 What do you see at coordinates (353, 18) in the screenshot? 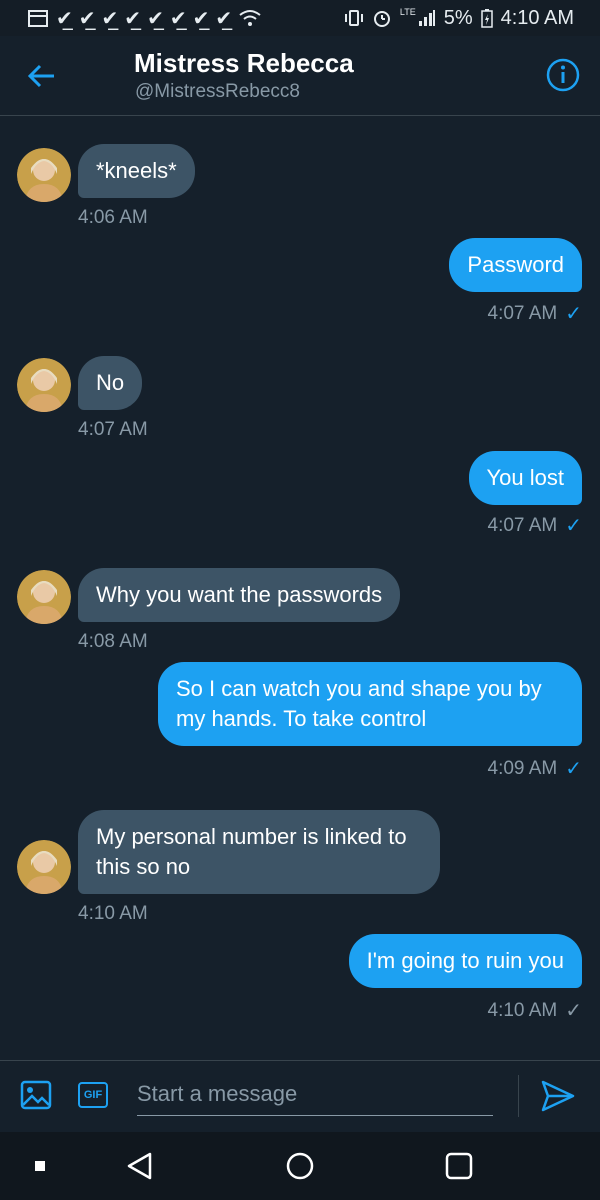
I see `vibrate-icon` at bounding box center [353, 18].